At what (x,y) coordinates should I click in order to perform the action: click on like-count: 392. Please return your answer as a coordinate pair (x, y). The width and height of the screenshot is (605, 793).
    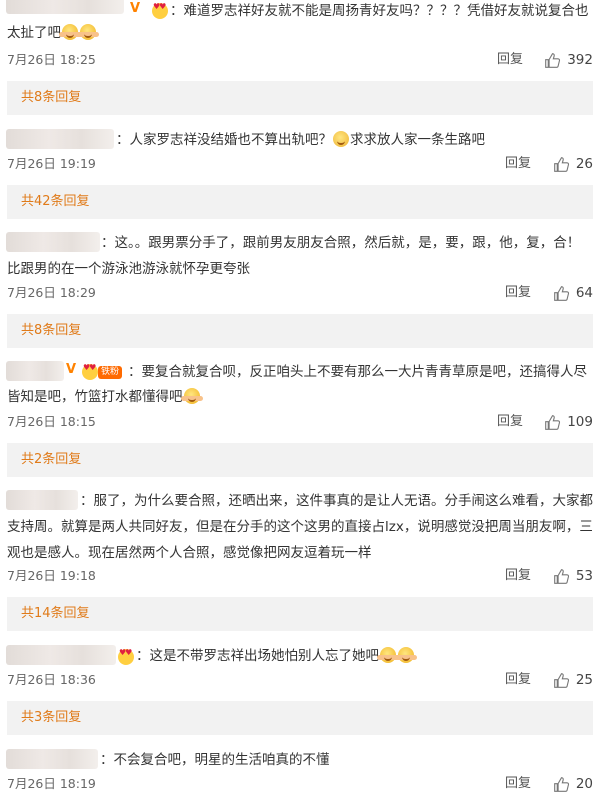
    Looking at the image, I should click on (580, 60).